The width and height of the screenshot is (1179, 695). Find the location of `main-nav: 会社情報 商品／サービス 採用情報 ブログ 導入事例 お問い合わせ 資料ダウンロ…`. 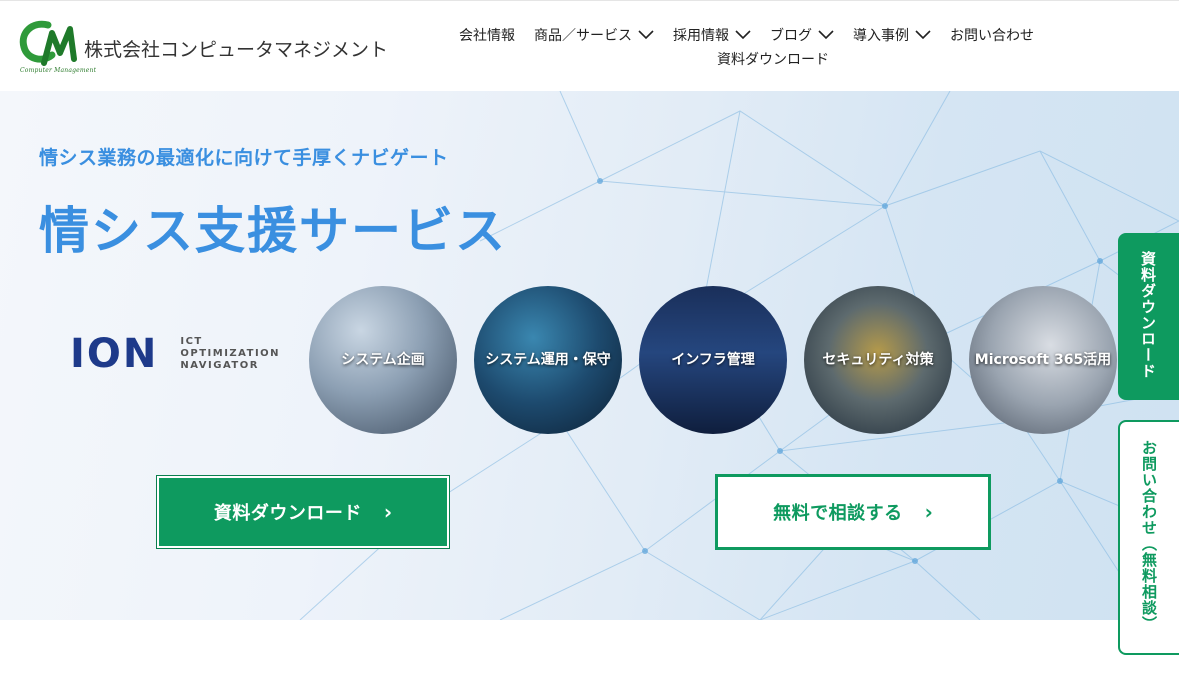

main-nav: 会社情報 商品／サービス 採用情報 ブログ 導入事例 お問い合わせ 資料ダウンロ… is located at coordinates (785, 47).